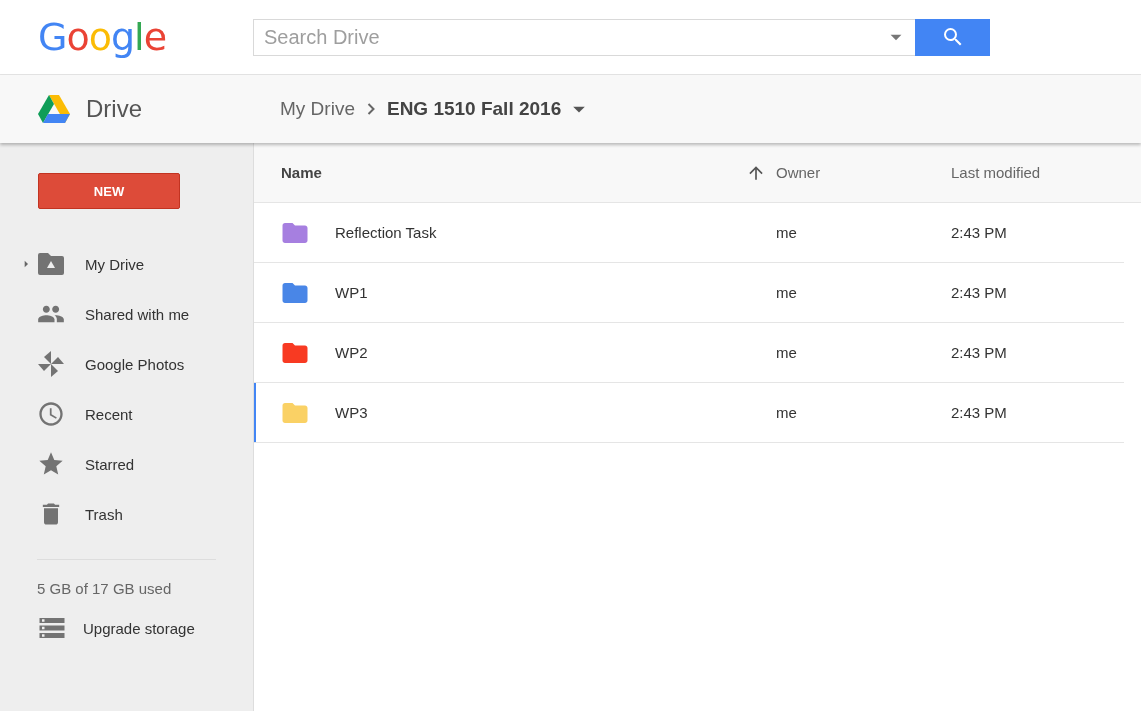 The image size is (1141, 711). Describe the element at coordinates (126, 314) in the screenshot. I see `sidebar-item: Shared with me` at that location.